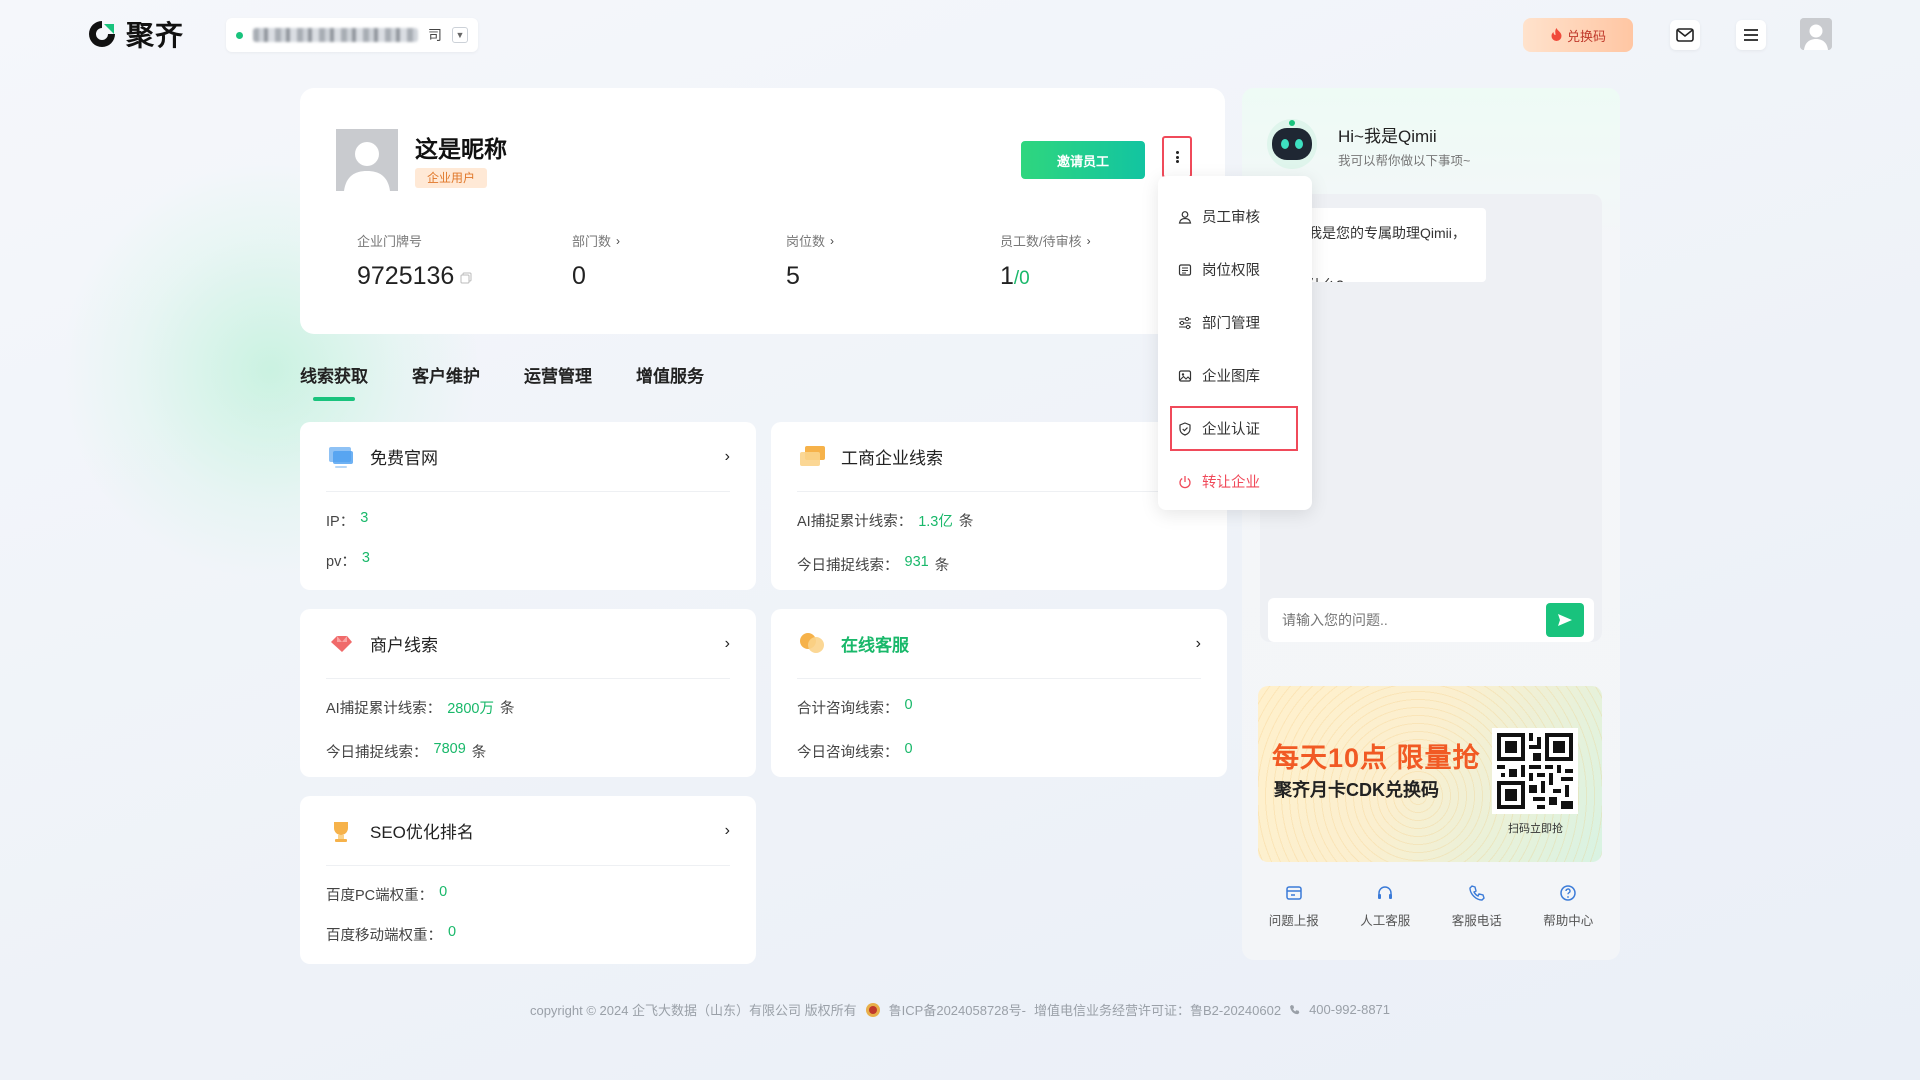  Describe the element at coordinates (1565, 620) in the screenshot. I see `send-button` at that location.